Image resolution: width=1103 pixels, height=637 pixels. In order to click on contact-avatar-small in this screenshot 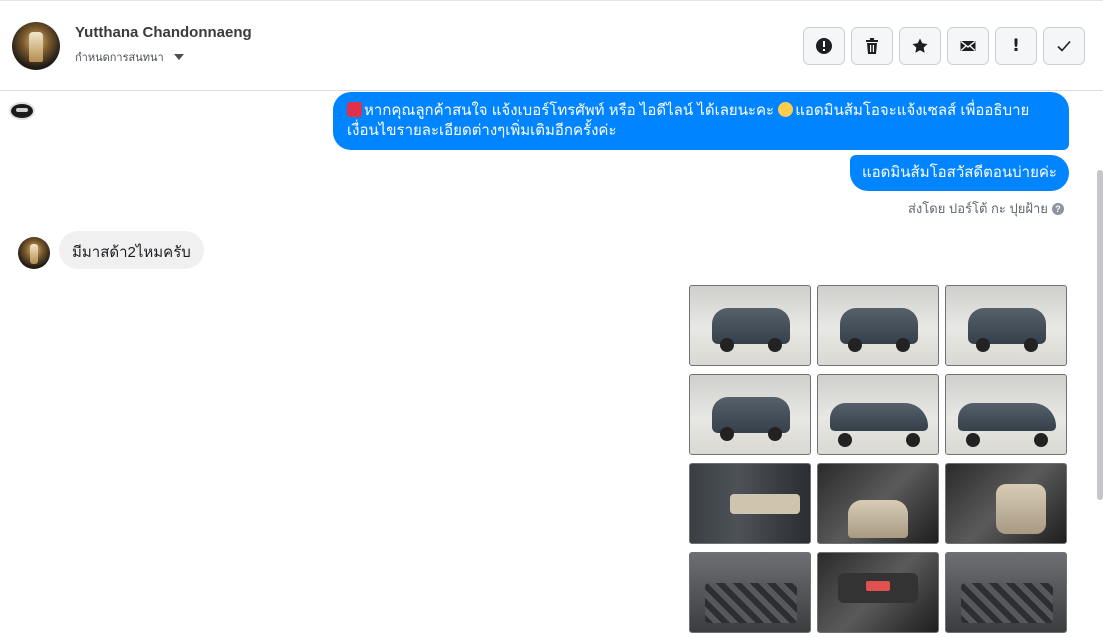, I will do `click(34, 253)`.